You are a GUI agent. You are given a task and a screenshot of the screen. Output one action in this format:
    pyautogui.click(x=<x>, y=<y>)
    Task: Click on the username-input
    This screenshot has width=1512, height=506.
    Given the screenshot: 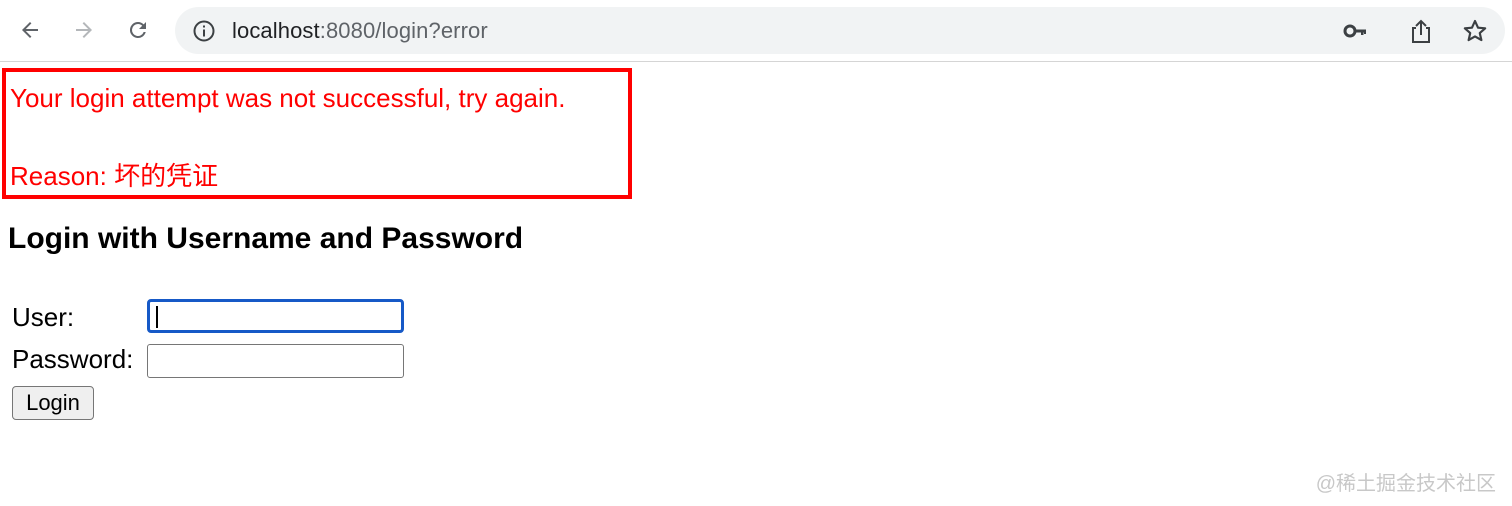 What is the action you would take?
    pyautogui.click(x=275, y=316)
    